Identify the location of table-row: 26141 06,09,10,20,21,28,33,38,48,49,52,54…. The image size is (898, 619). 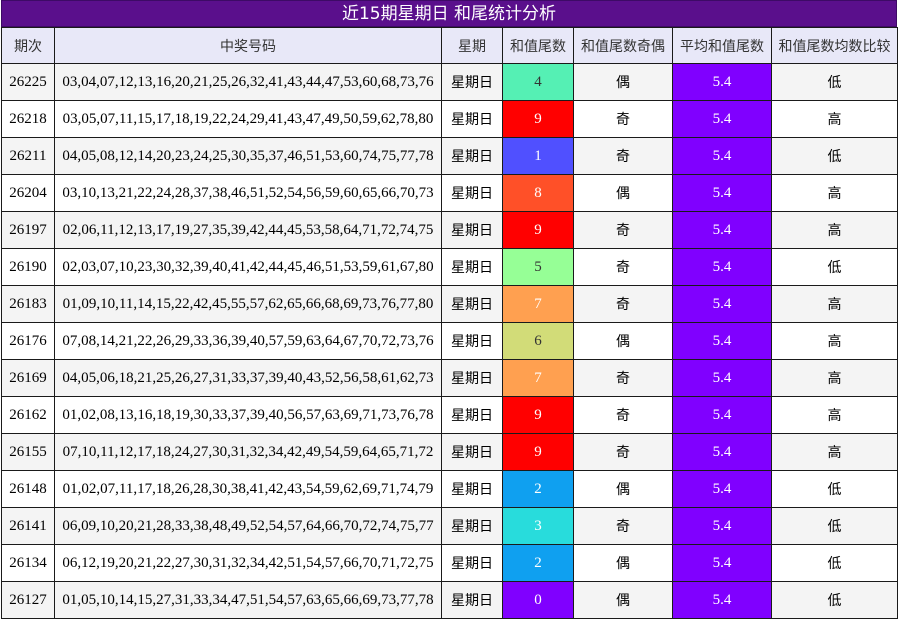
(449, 526).